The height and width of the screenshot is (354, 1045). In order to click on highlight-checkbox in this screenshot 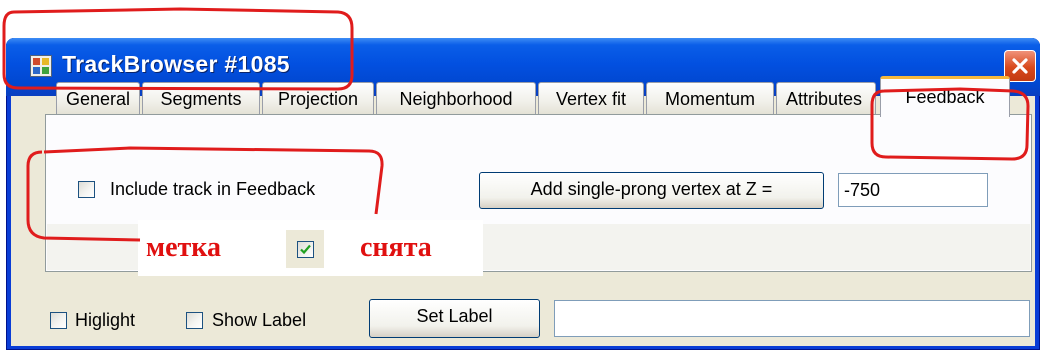, I will do `click(58, 320)`.